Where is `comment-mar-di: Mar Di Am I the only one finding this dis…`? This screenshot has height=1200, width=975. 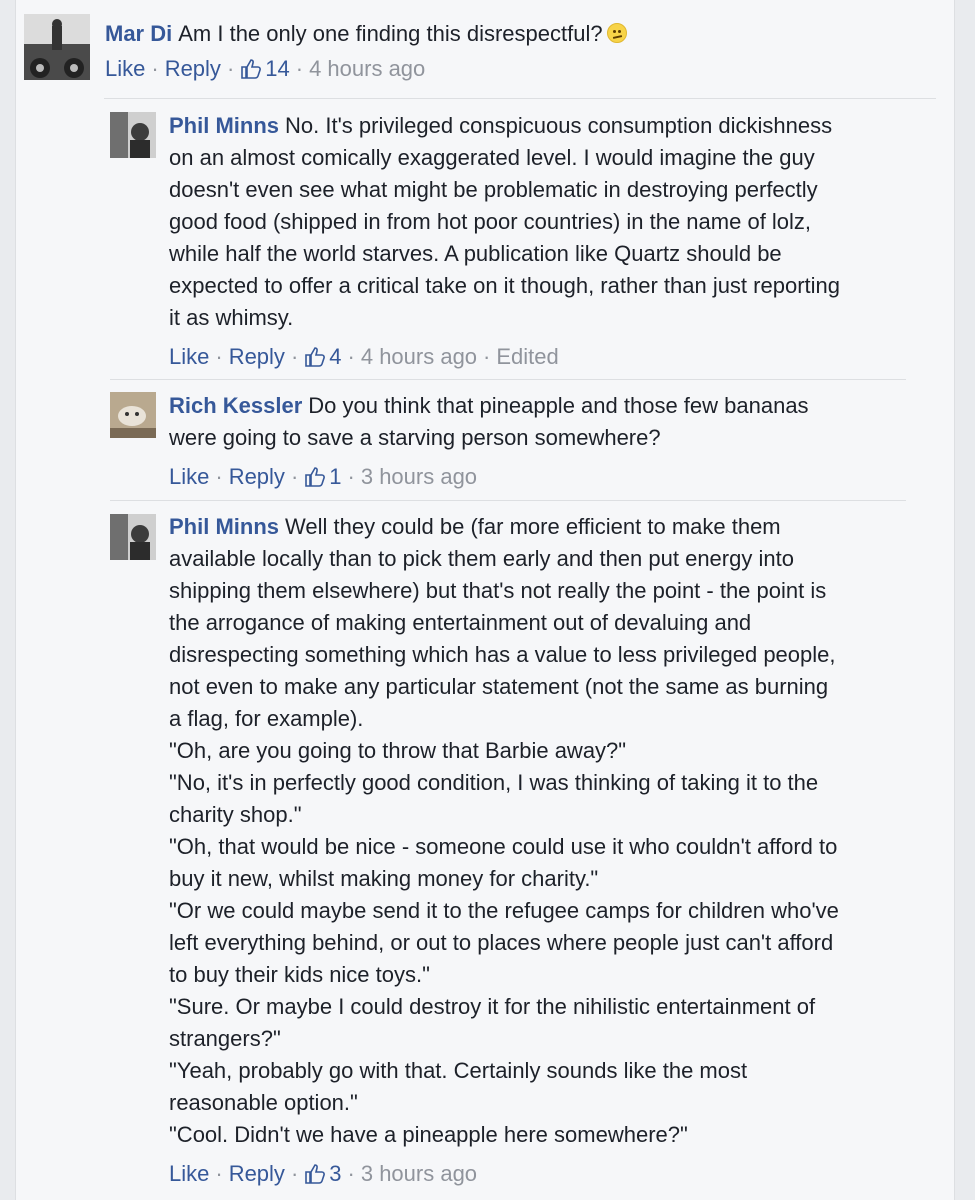 comment-mar-di: Mar Di Am I the only one finding this dis… is located at coordinates (484, 50).